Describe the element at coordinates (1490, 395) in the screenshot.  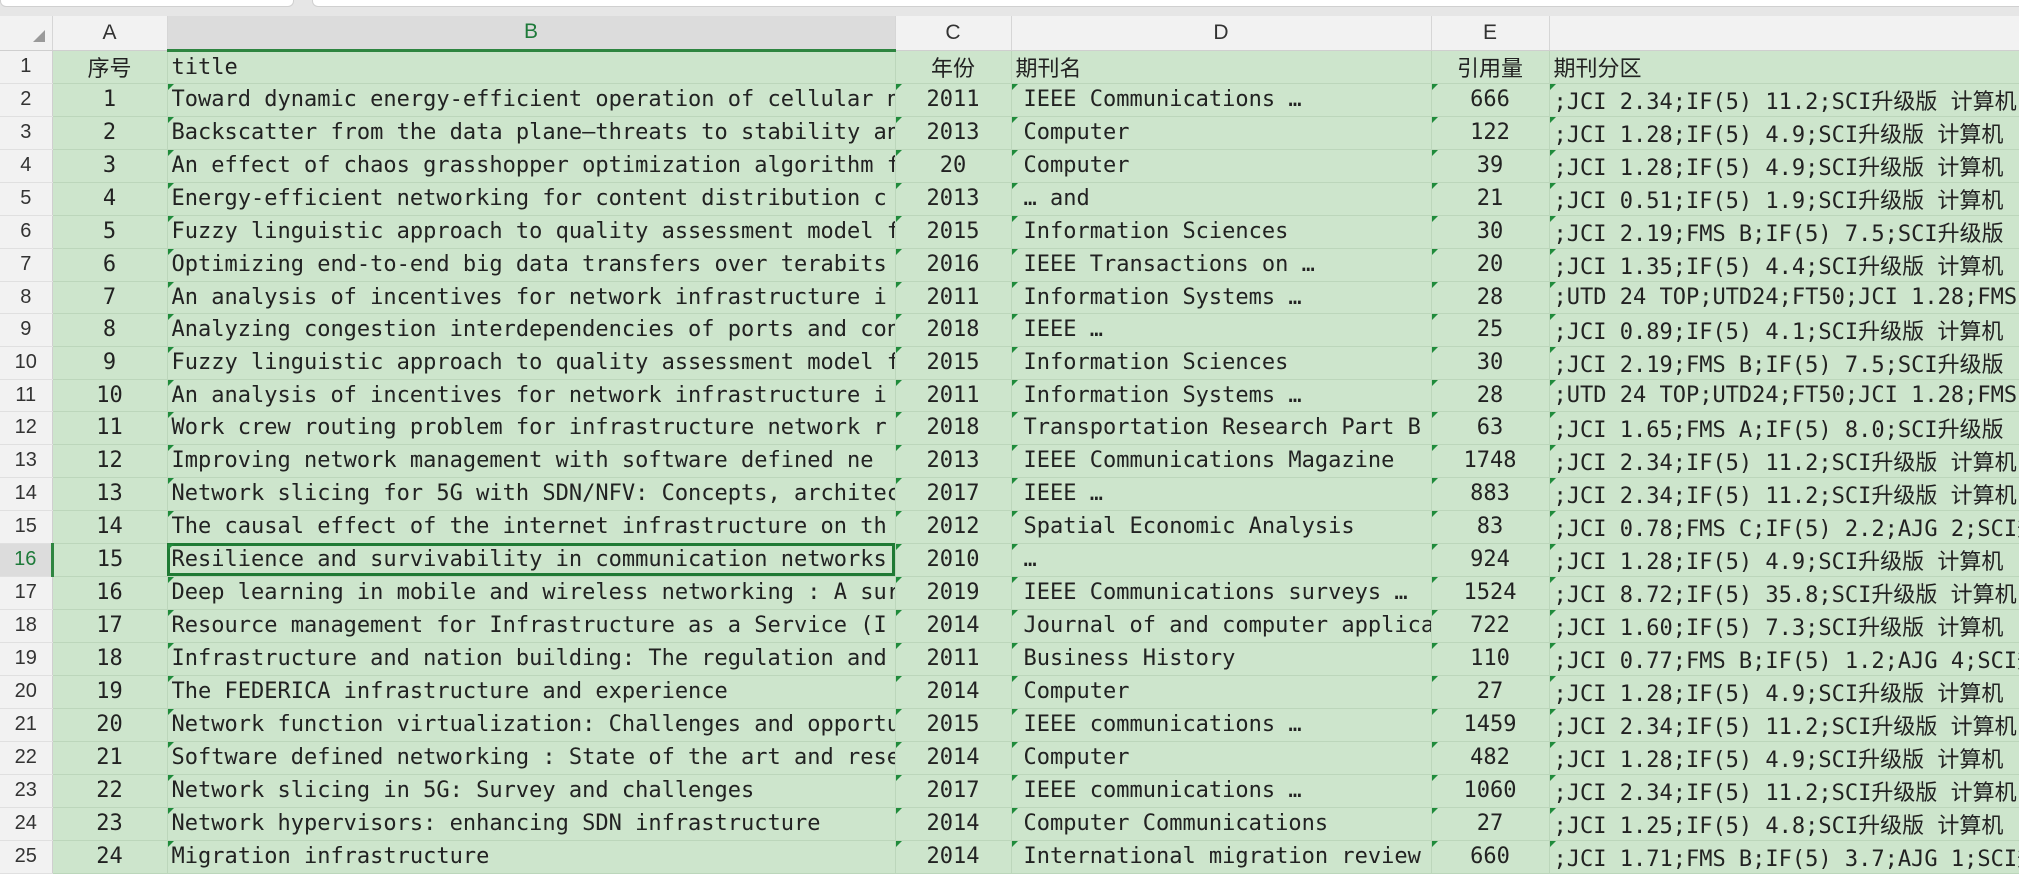
I see `cell-citations: 28` at that location.